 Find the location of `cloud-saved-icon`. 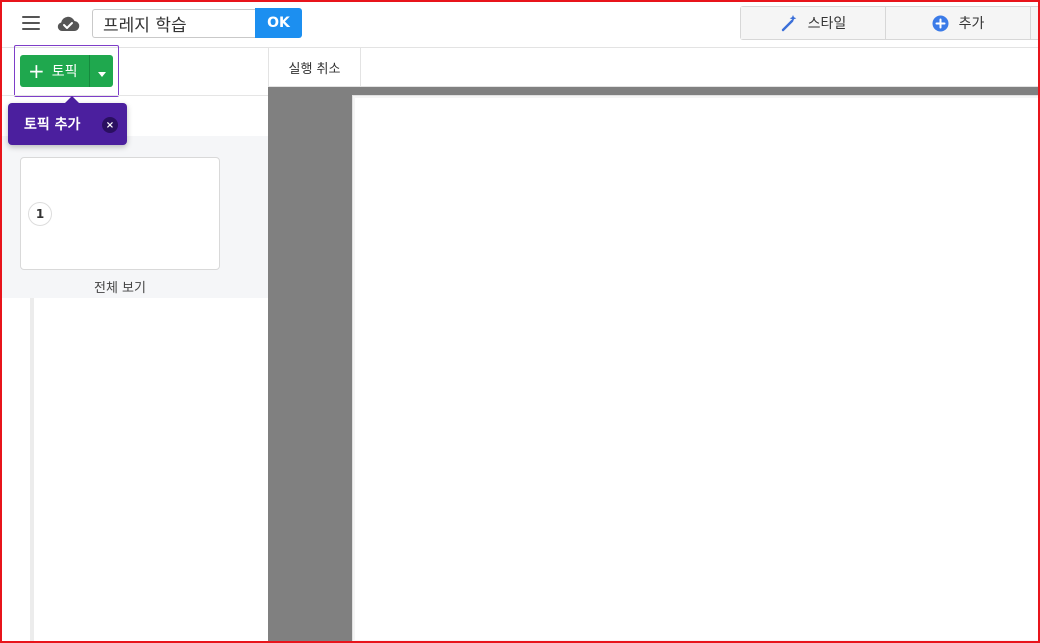

cloud-saved-icon is located at coordinates (68, 23).